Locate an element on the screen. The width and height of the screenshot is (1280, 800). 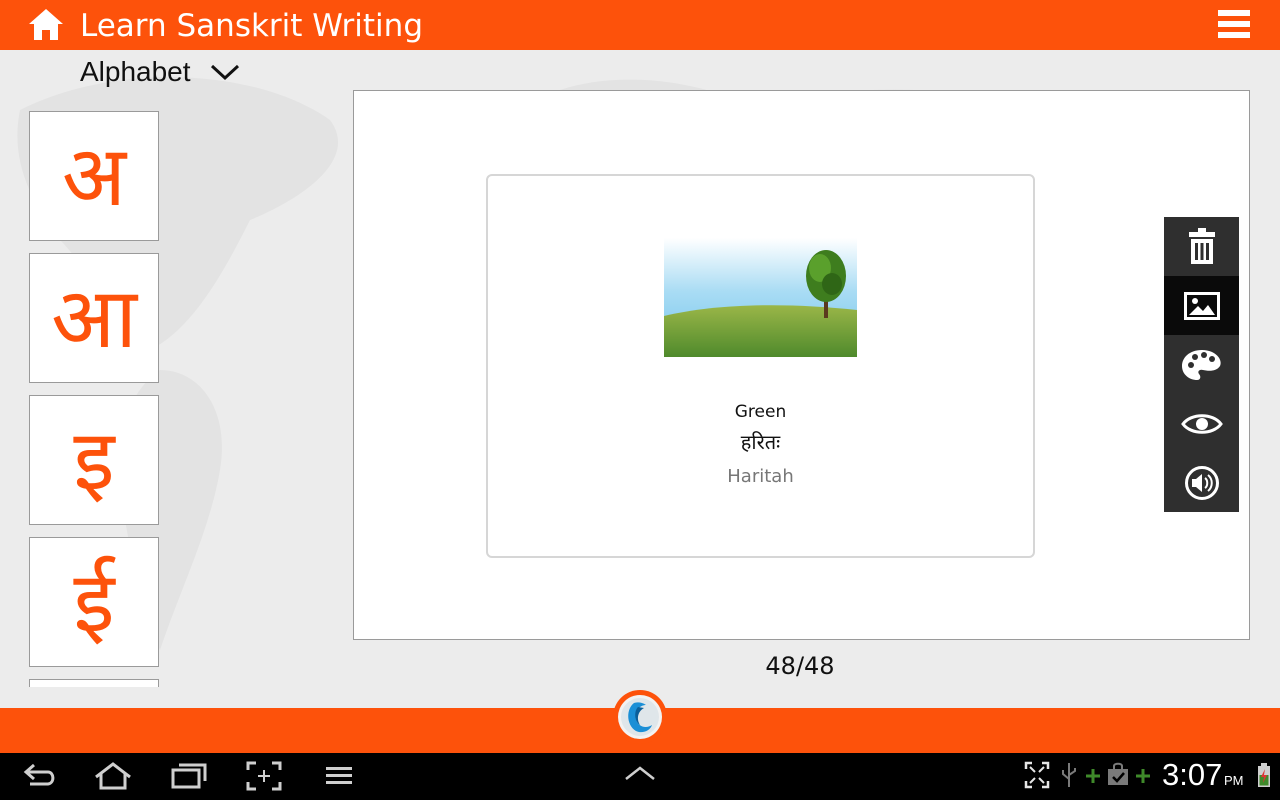
hamburger-menu-icon is located at coordinates (1234, 24).